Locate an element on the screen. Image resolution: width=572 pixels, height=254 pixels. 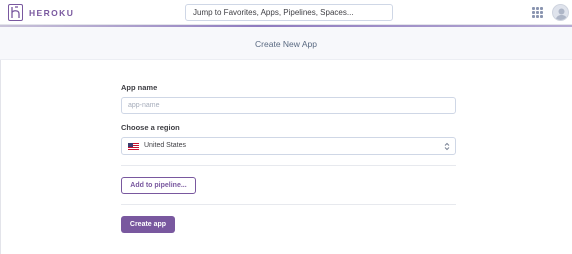
app-name-input: app-name is located at coordinates (288, 105).